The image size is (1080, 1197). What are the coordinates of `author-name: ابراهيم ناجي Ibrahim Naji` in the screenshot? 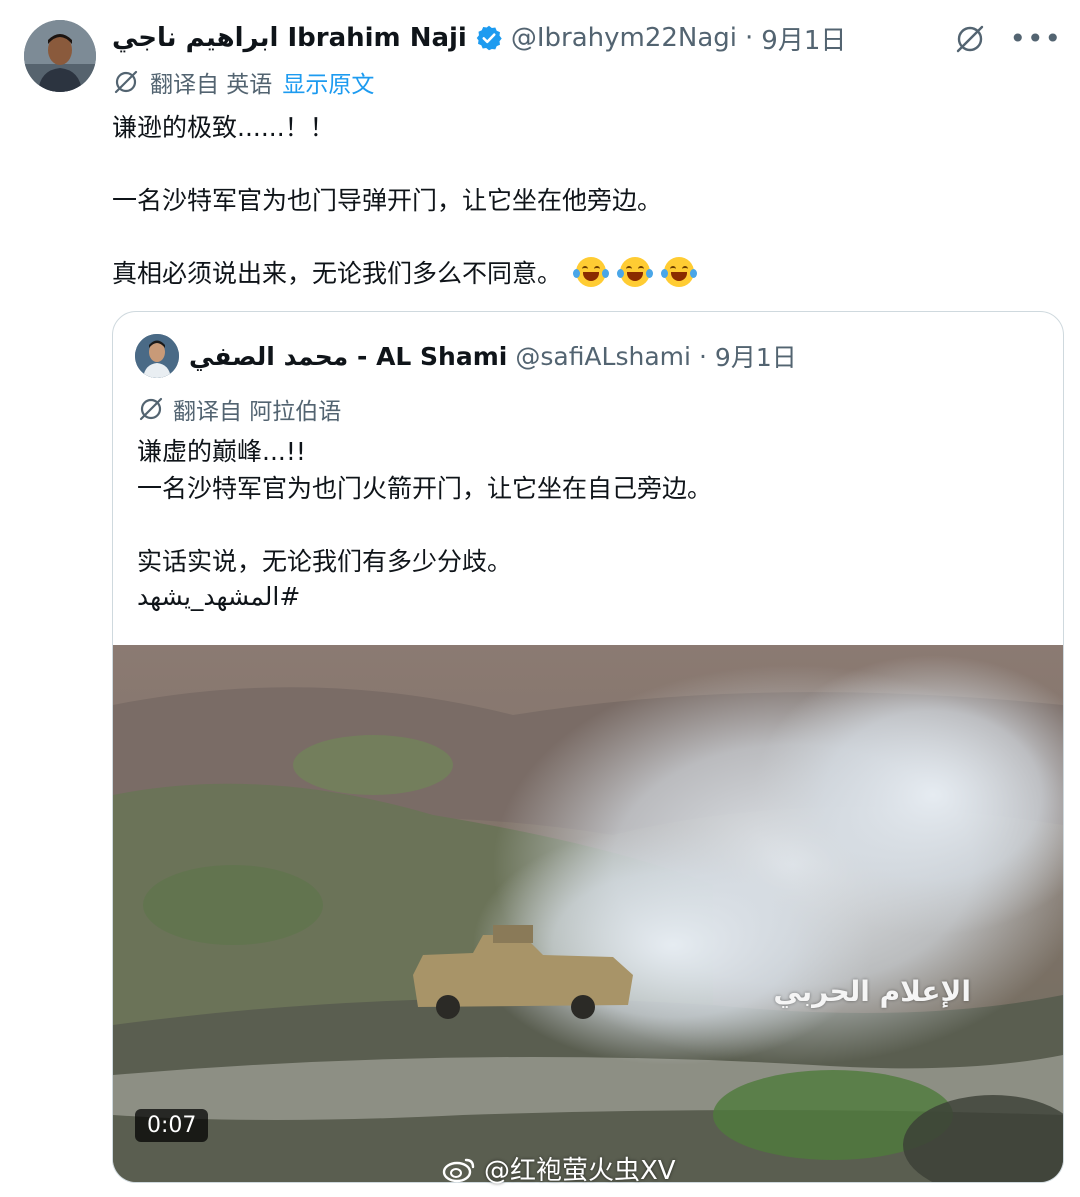 It's located at (289, 38).